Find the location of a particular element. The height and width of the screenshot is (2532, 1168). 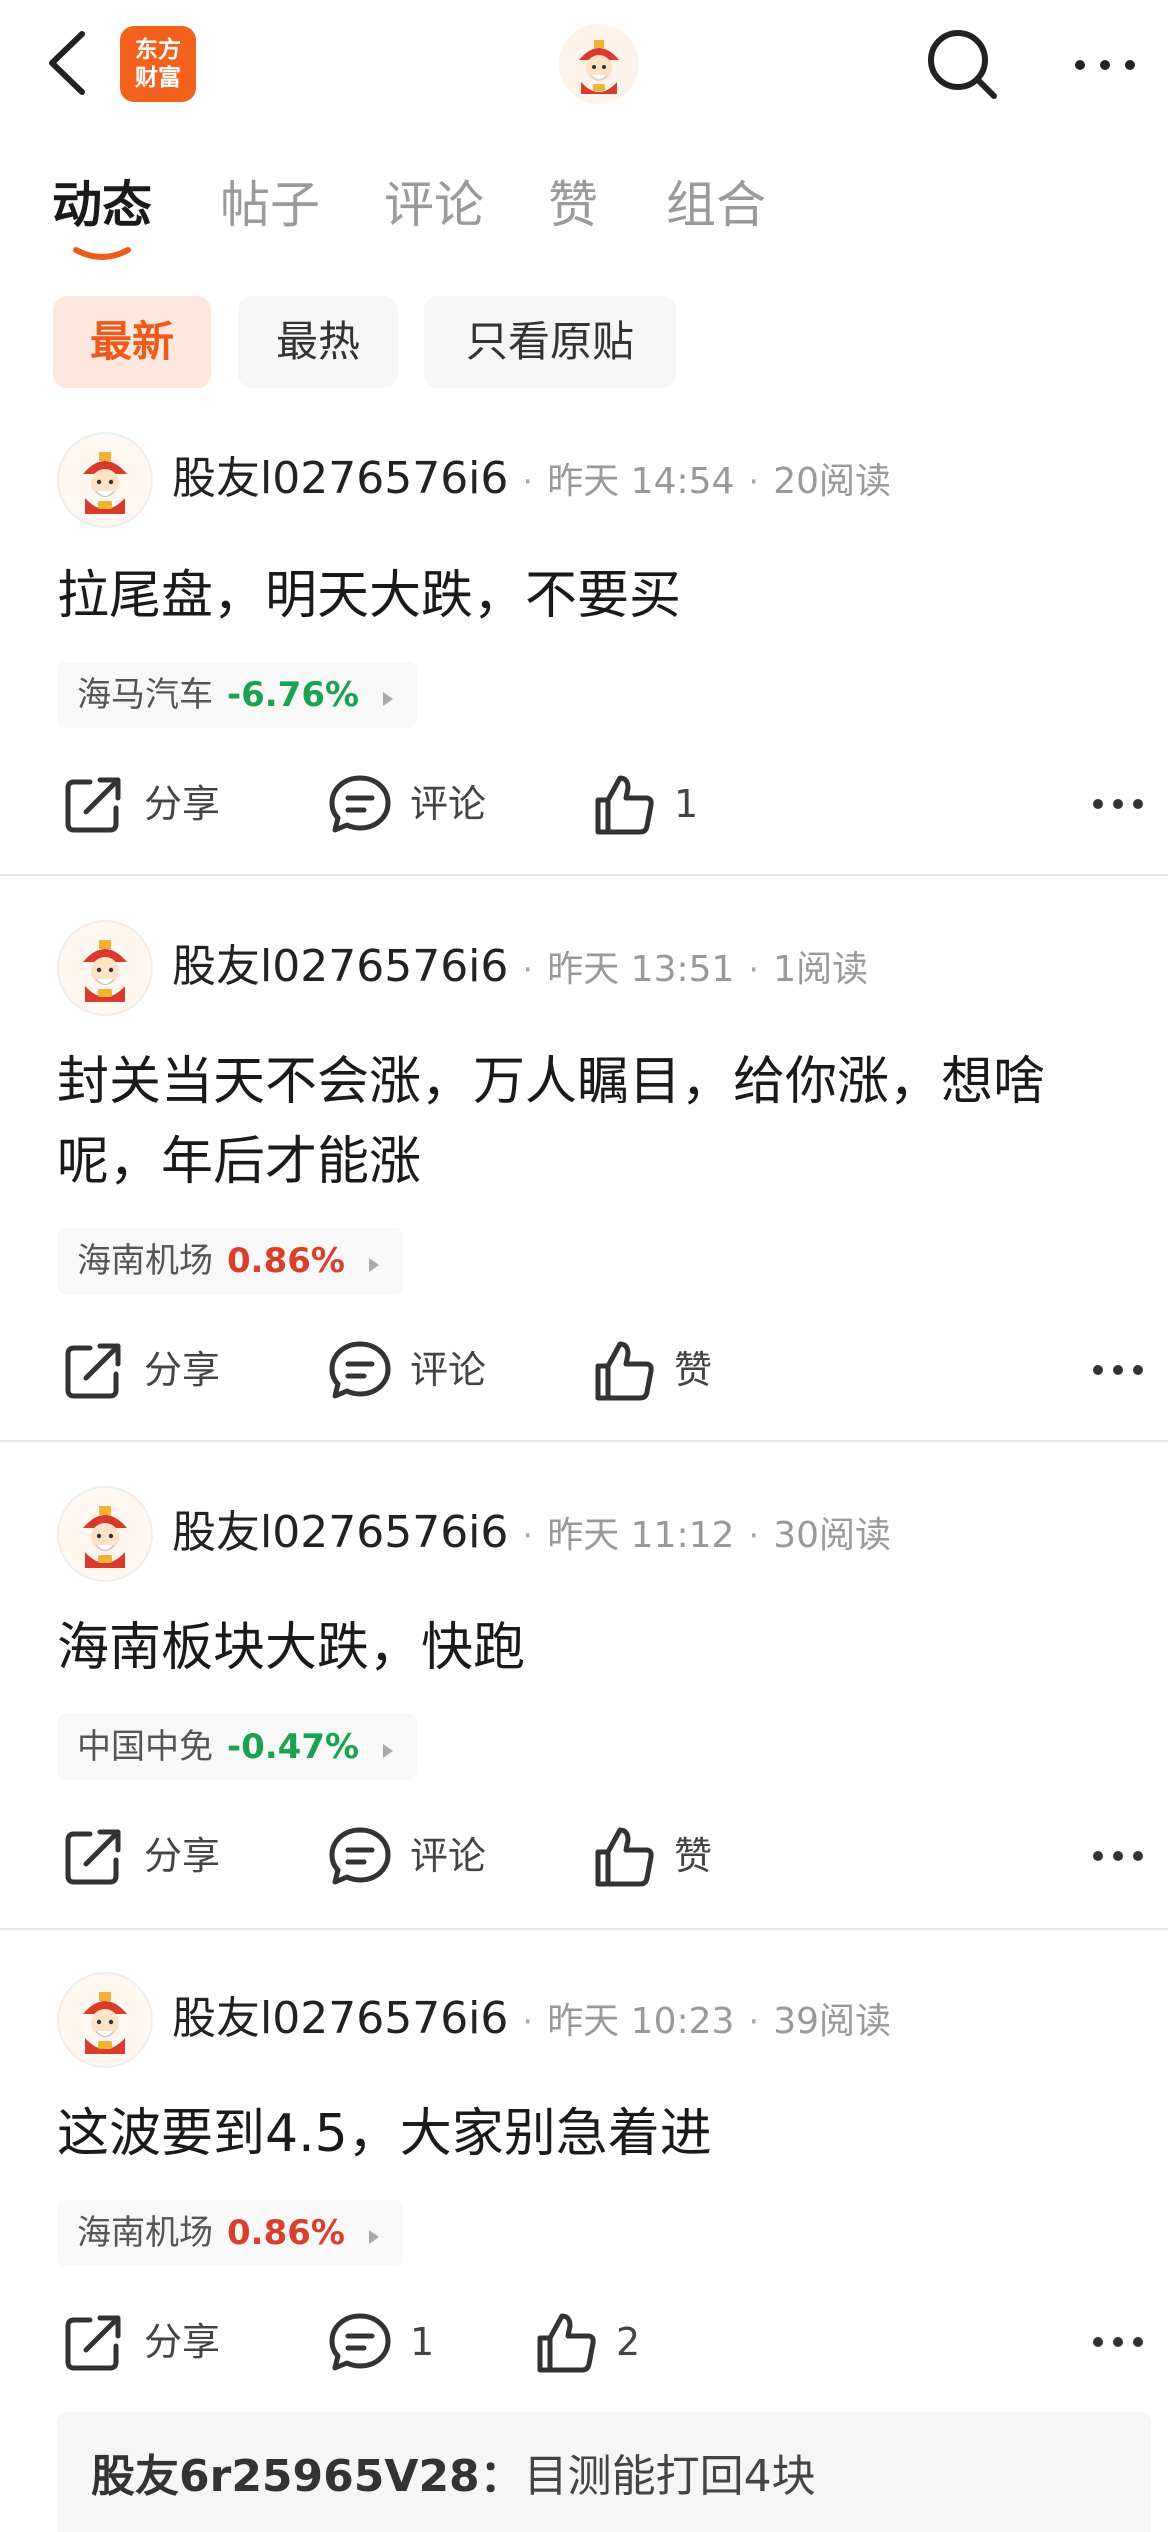

read-count: 30阅读 is located at coordinates (832, 1535).